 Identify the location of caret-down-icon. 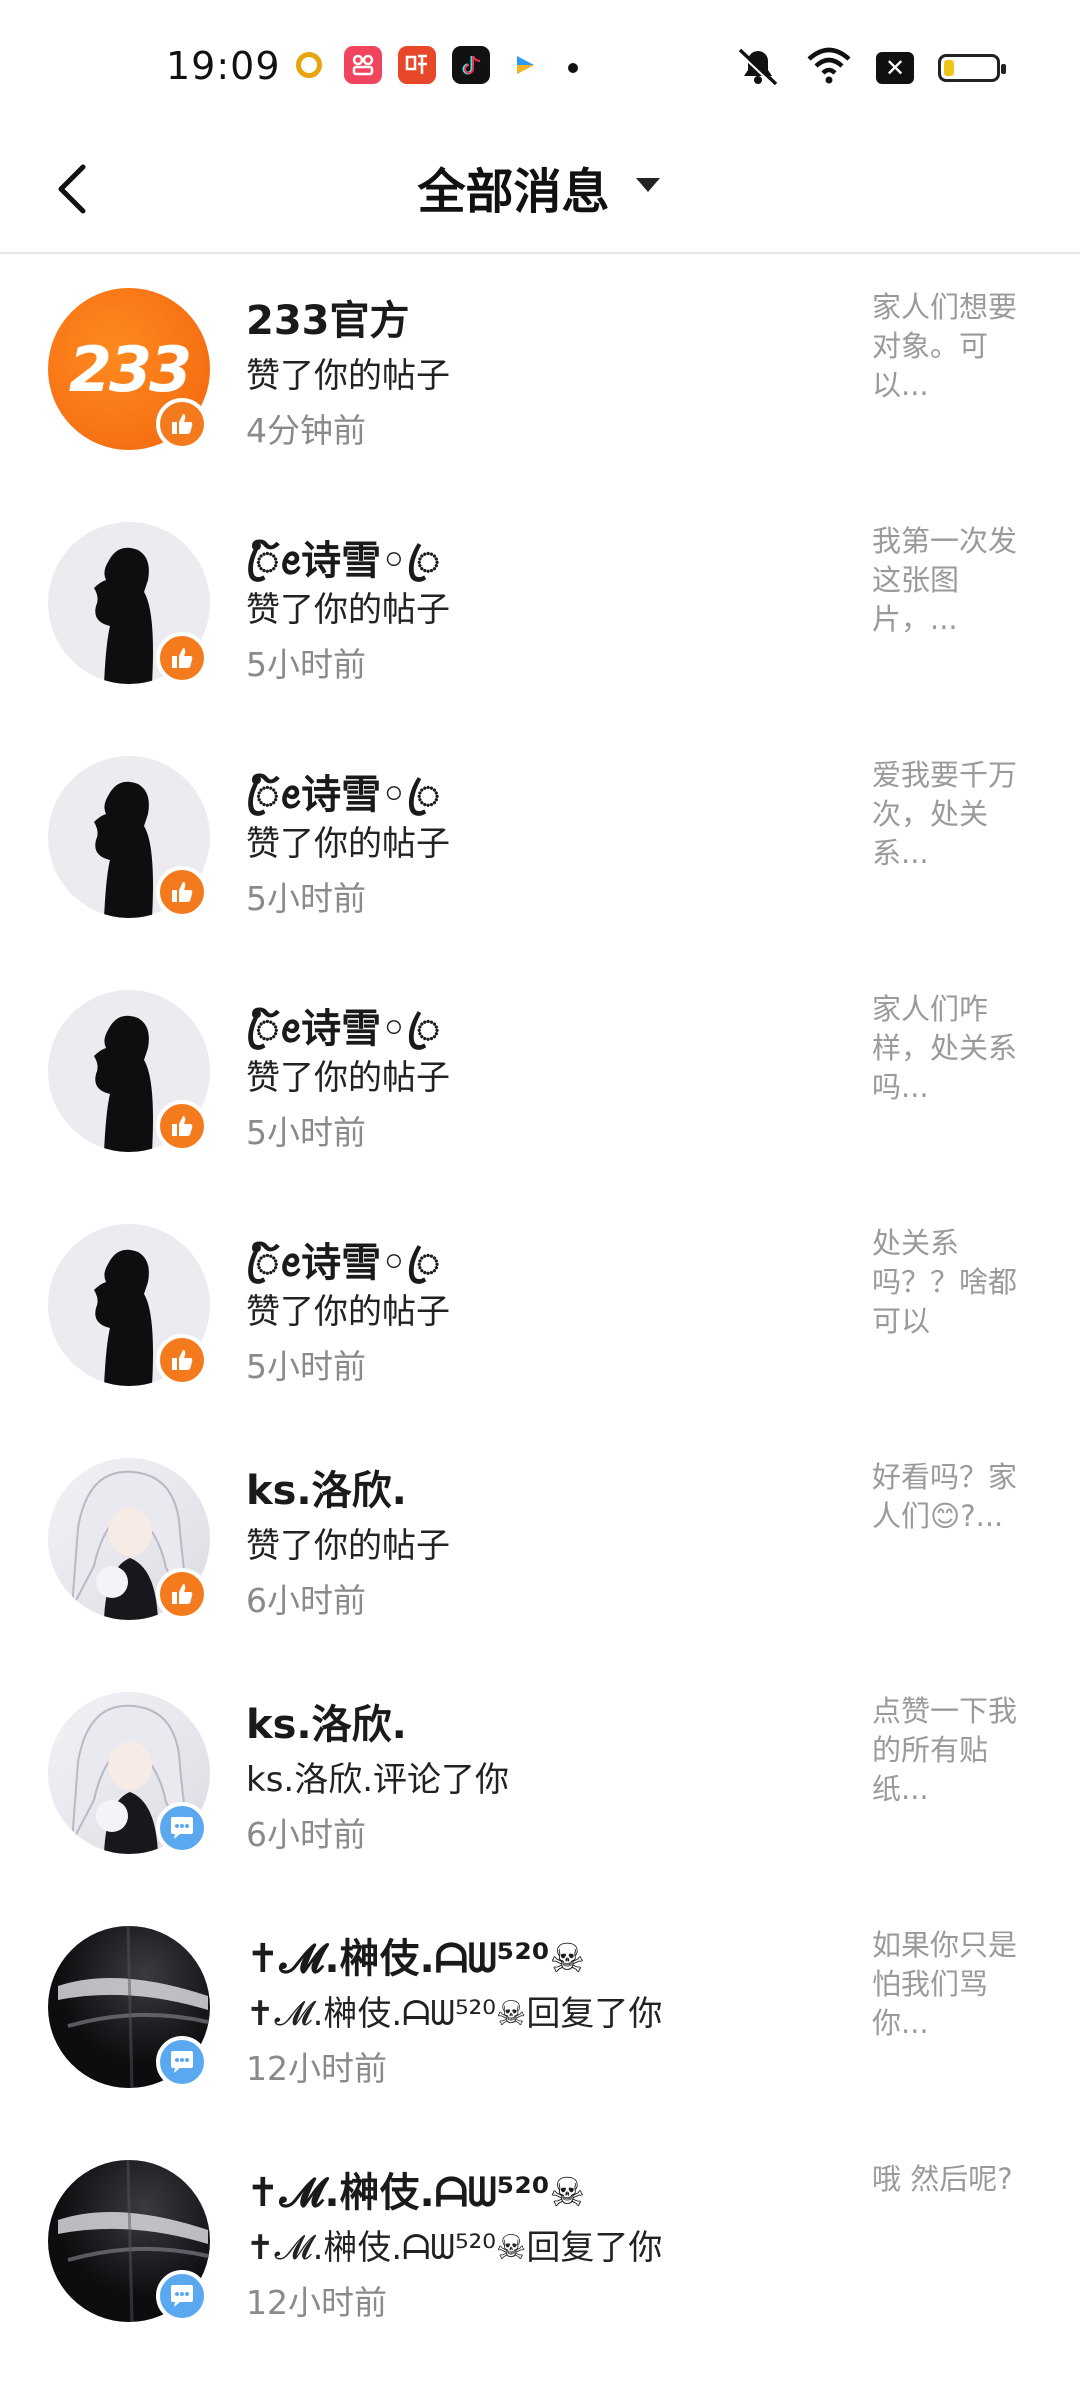
(648, 187).